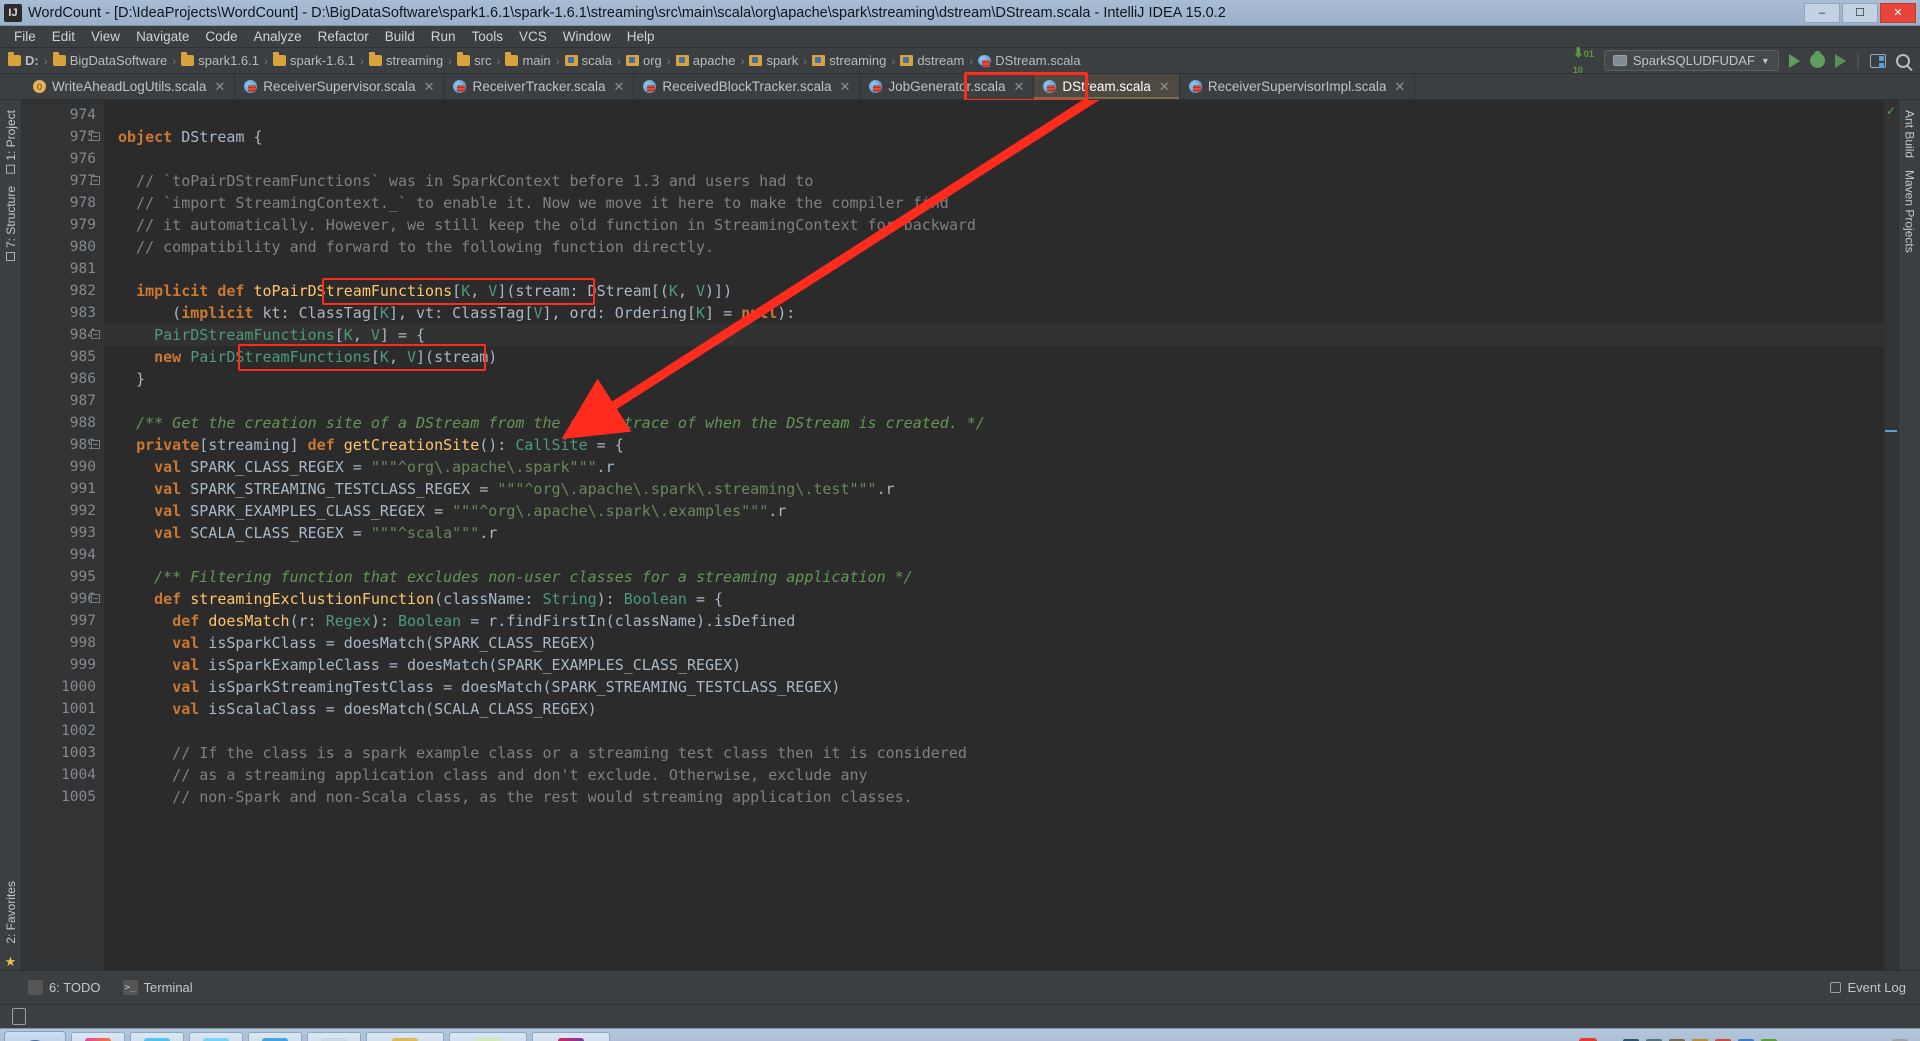 This screenshot has width=1920, height=1041. Describe the element at coordinates (1297, 86) in the screenshot. I see `editor-tab-receiversupervisorimpl: ReceiverSupervisorImpl.scala ✕` at that location.